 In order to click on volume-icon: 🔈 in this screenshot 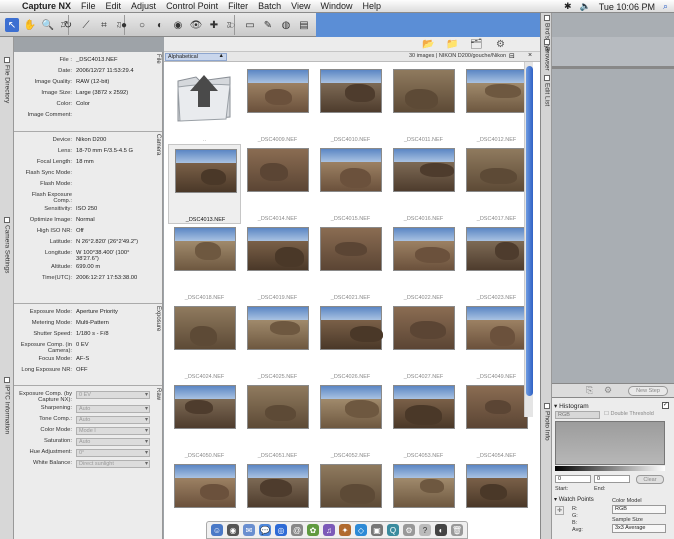, I will do `click(585, 6)`.